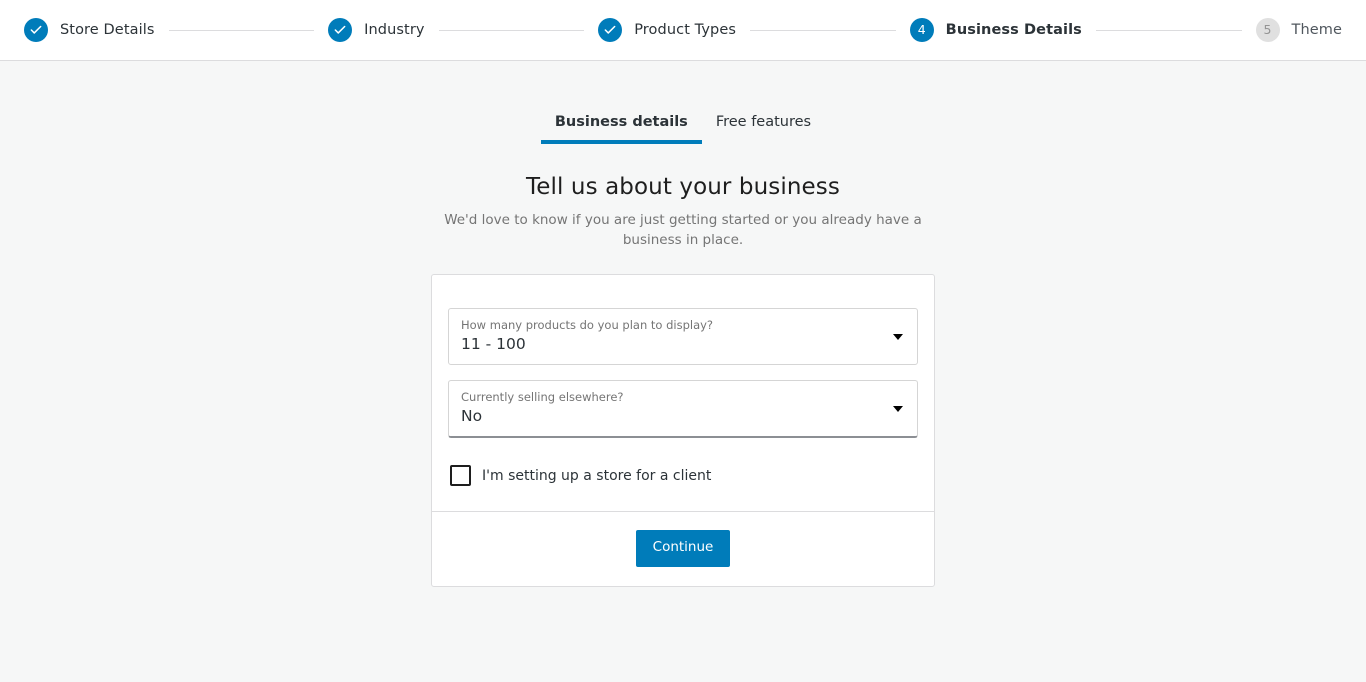 The width and height of the screenshot is (1366, 682). I want to click on stepper-step-product-types: Product Types, so click(667, 30).